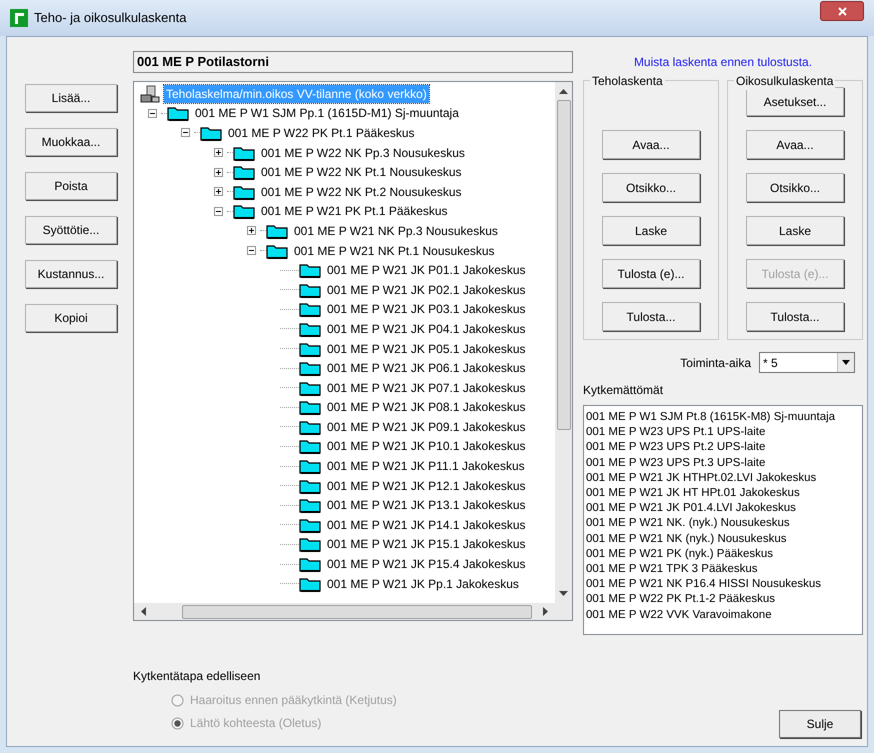 The image size is (874, 753). I want to click on unconnected-list, so click(723, 520).